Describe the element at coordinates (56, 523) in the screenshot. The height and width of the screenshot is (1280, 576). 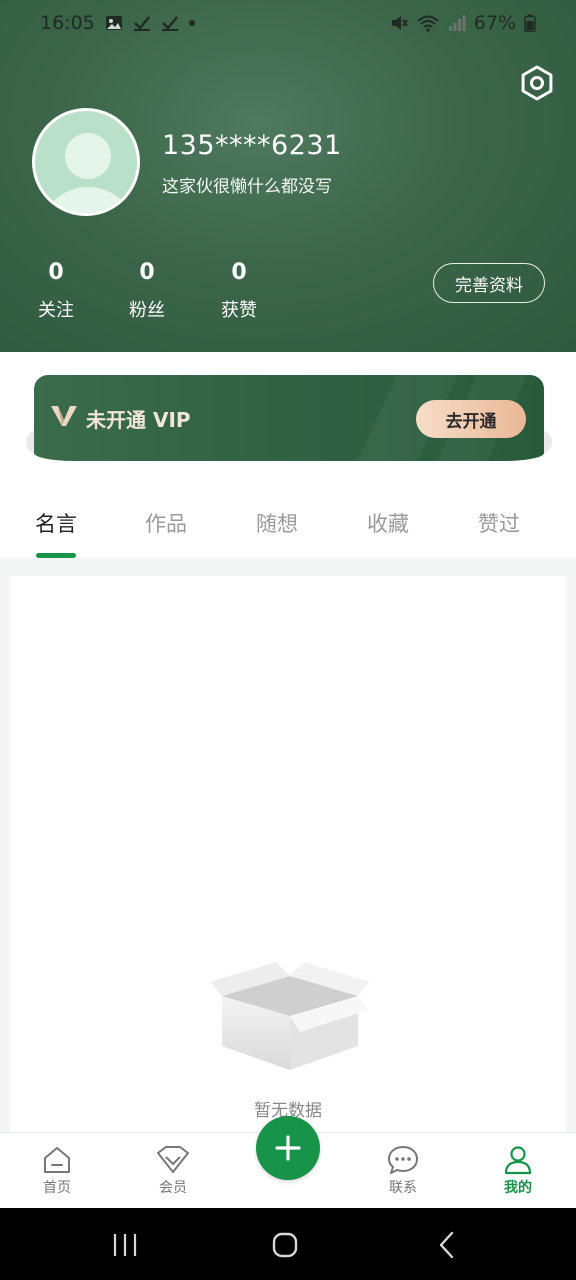
I see `tab-quotes: 名言` at that location.